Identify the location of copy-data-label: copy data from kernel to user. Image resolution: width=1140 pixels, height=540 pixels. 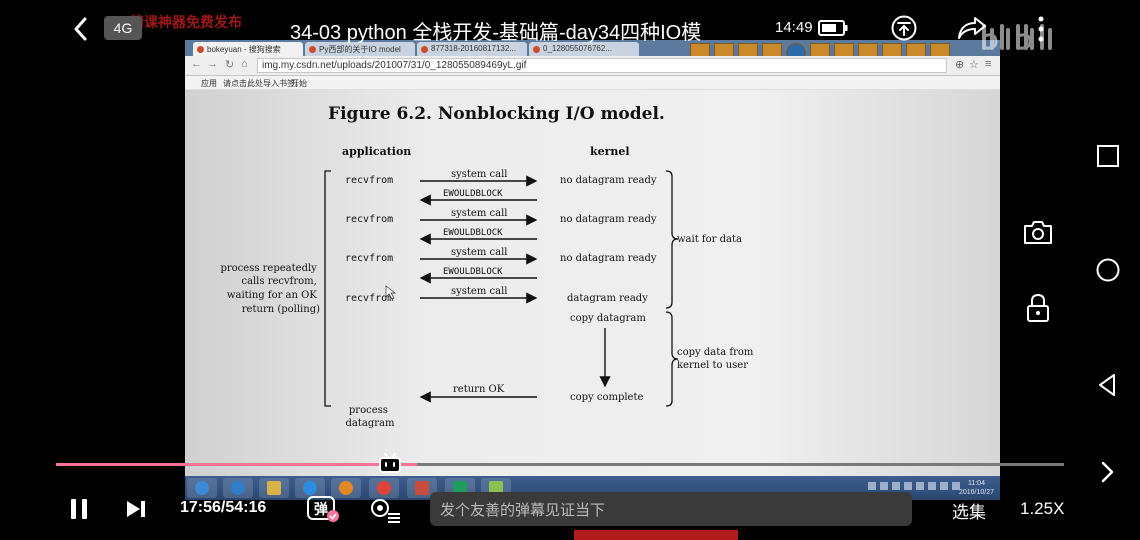
(717, 359).